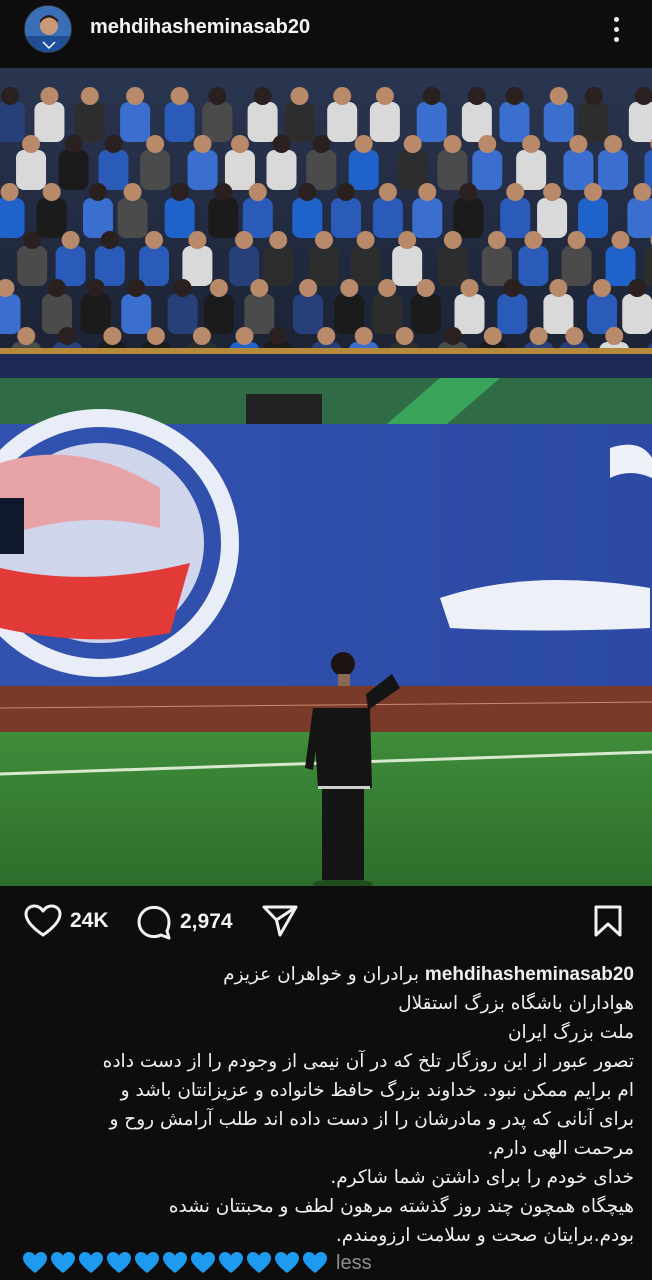 Image resolution: width=652 pixels, height=1280 pixels. I want to click on caption-line: ملت بزرگ ایران, so click(570, 1032).